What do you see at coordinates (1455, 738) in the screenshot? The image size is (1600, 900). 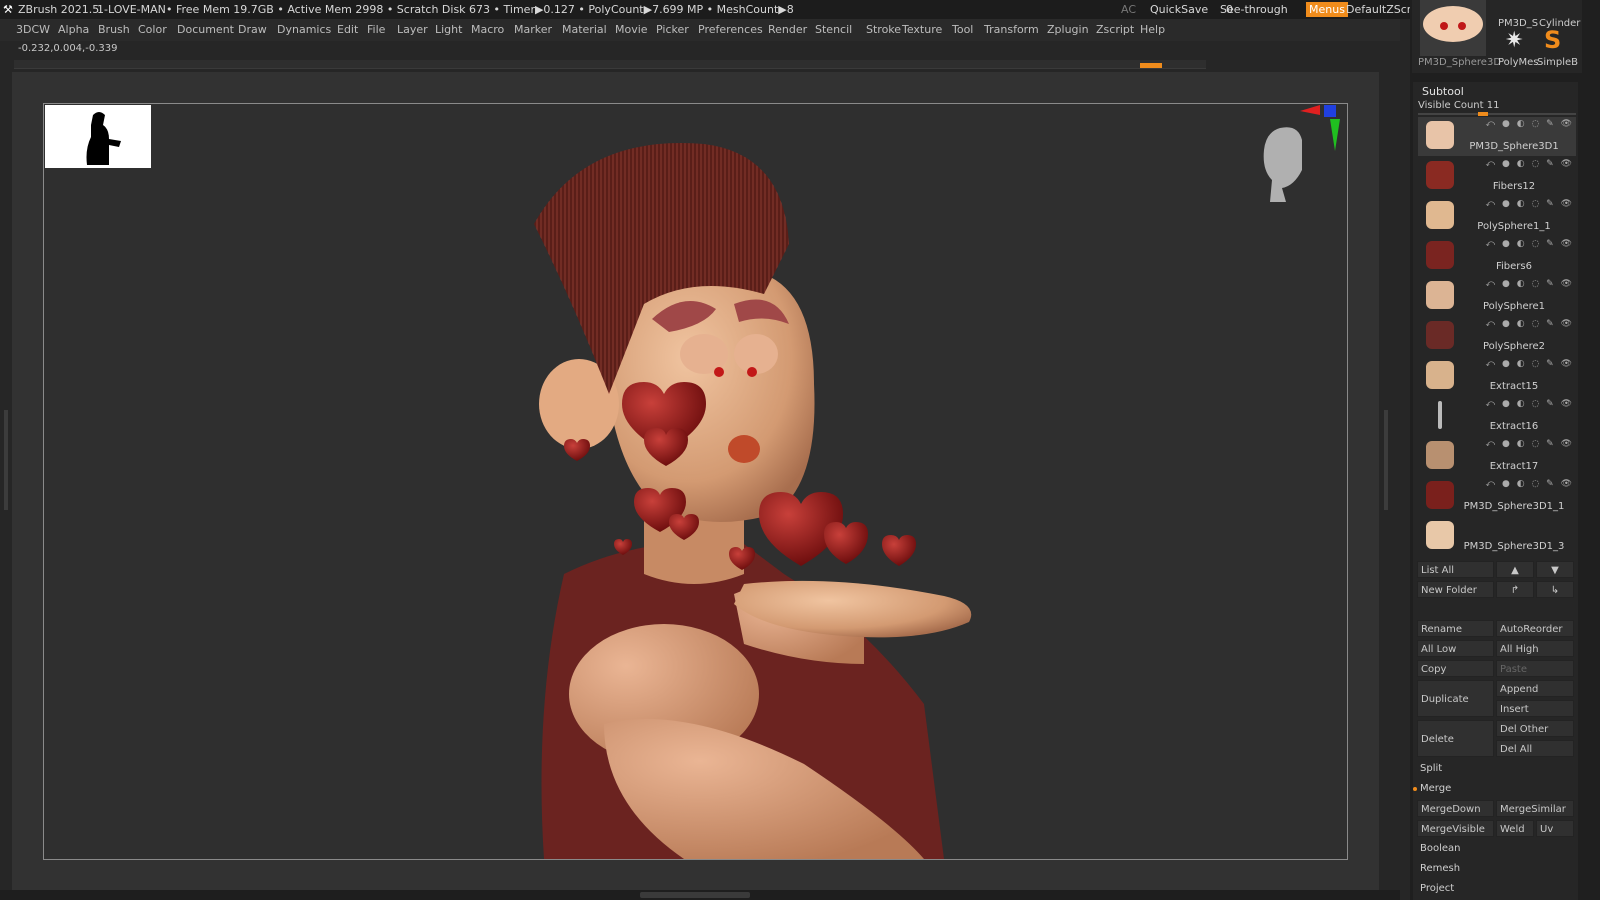 I see `delete-button: Delete` at bounding box center [1455, 738].